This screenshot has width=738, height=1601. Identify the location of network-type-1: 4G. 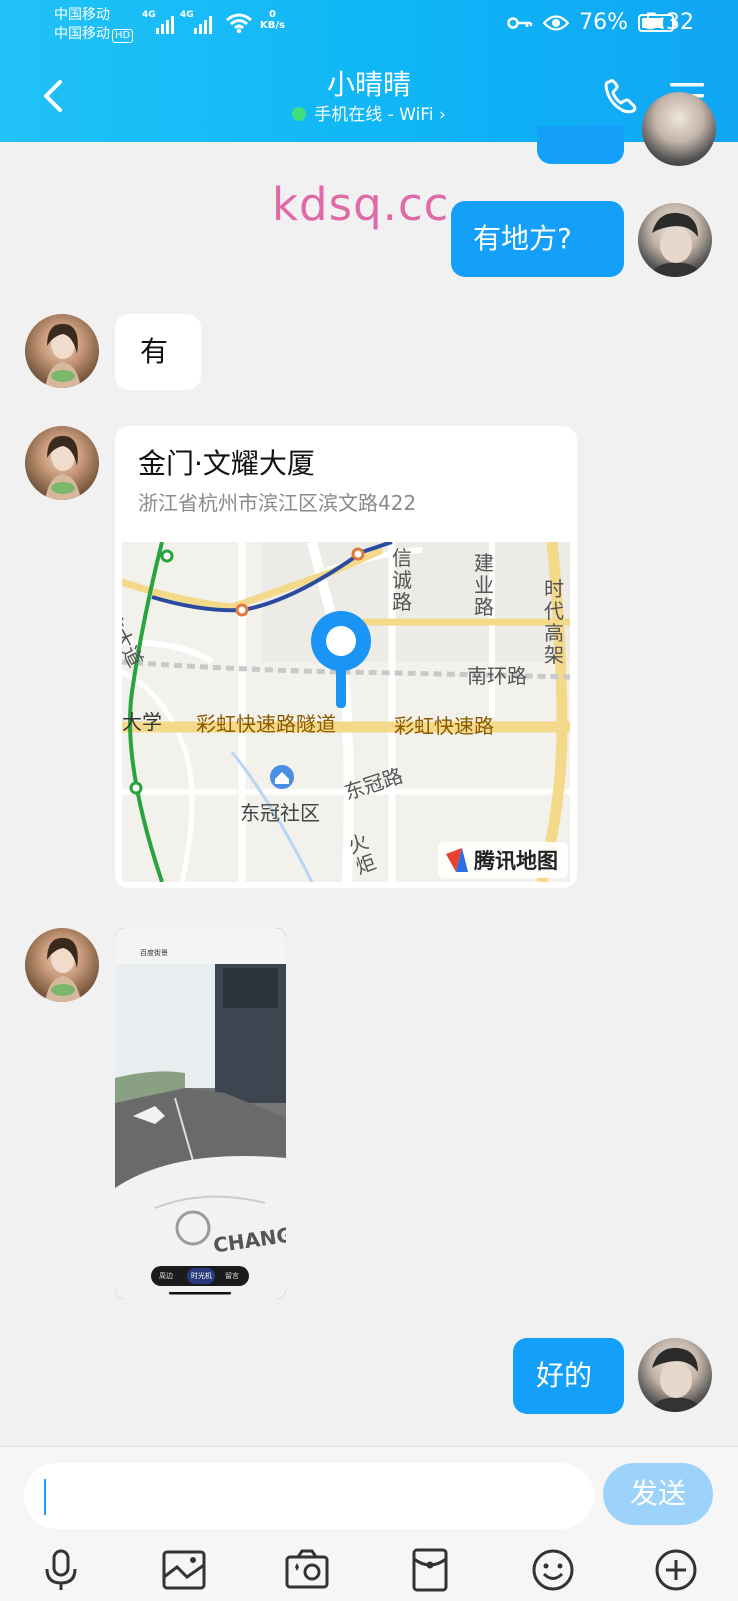
(149, 15).